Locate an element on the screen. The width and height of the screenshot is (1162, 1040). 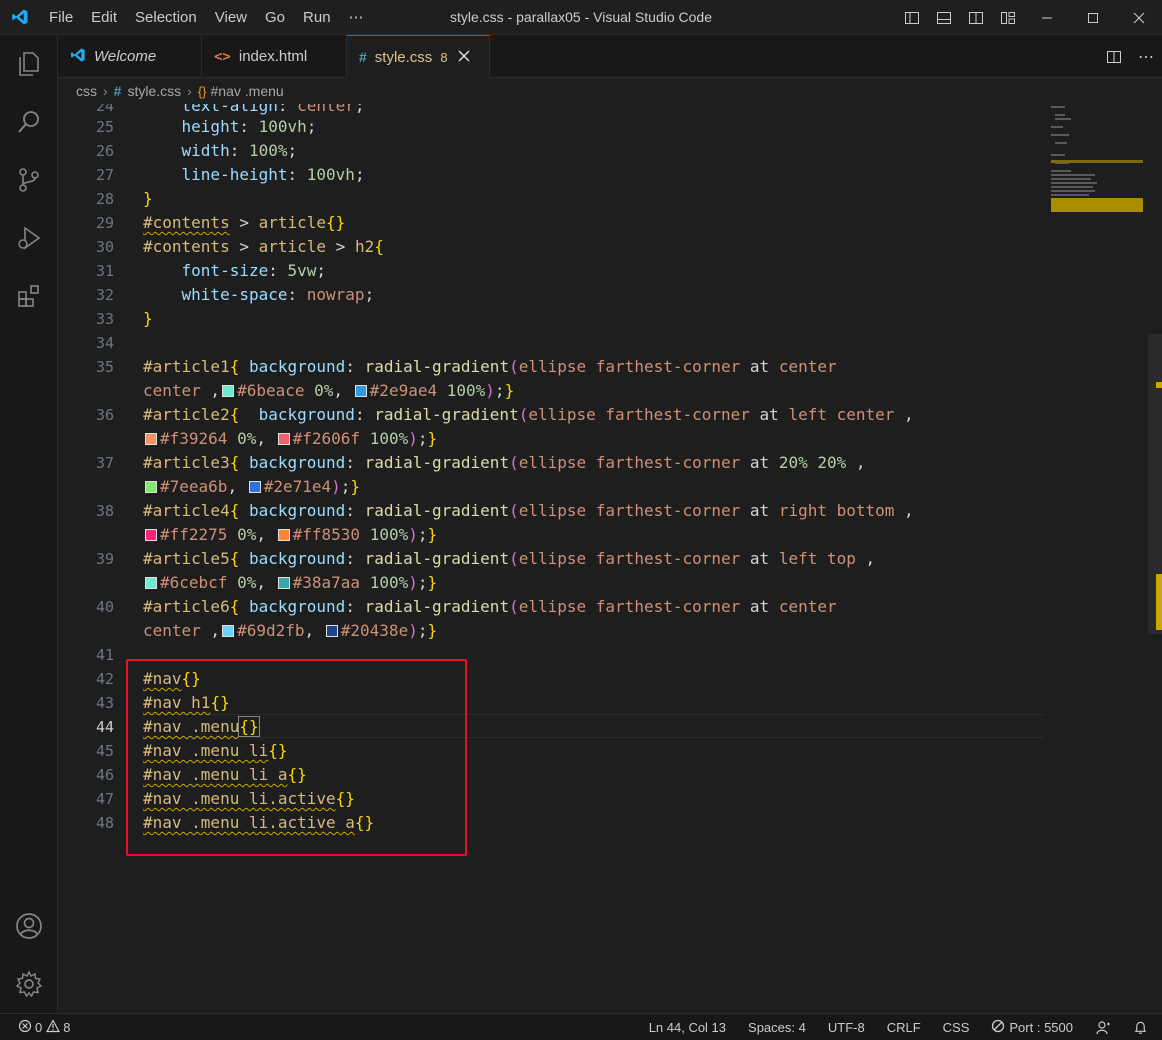
cursor-position: Ln 44, Col 13 is located at coordinates (687, 1027).